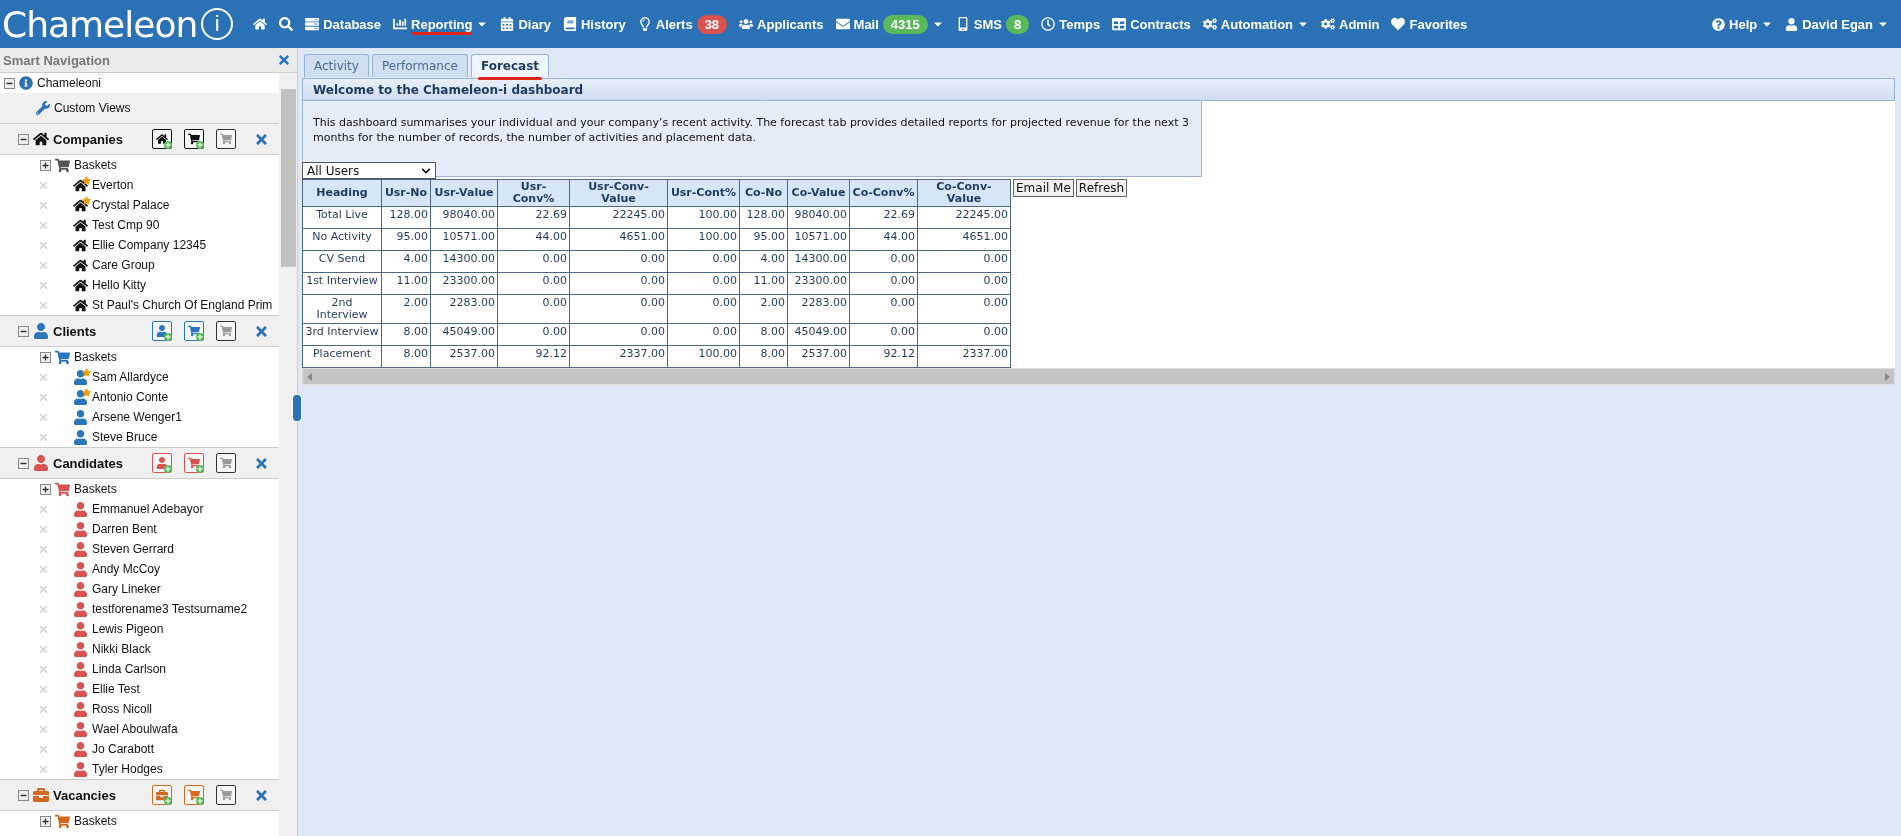 The width and height of the screenshot is (1901, 836). What do you see at coordinates (135, 729) in the screenshot?
I see `tree-item: Wael Aboulwafa` at bounding box center [135, 729].